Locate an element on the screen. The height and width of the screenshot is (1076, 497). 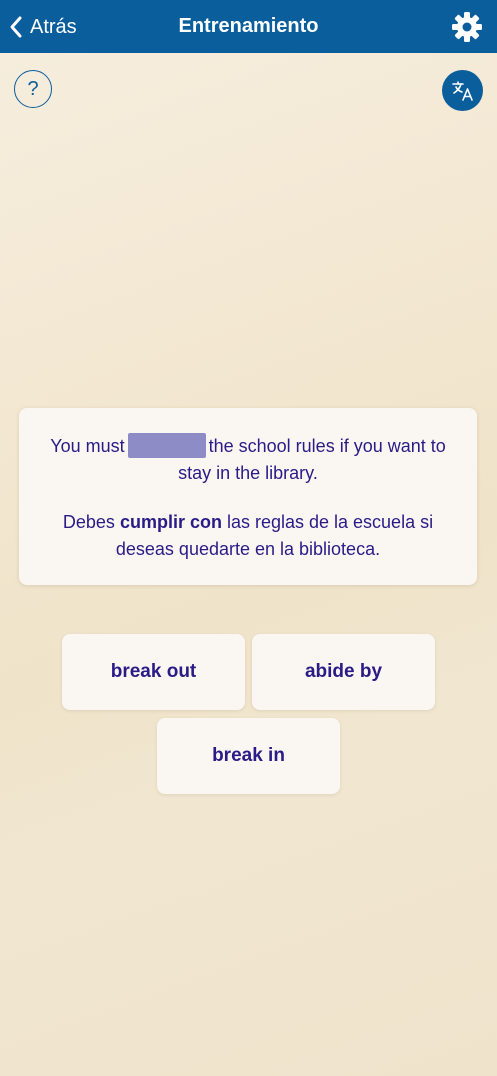
sentence-before: You must is located at coordinates (87, 446).